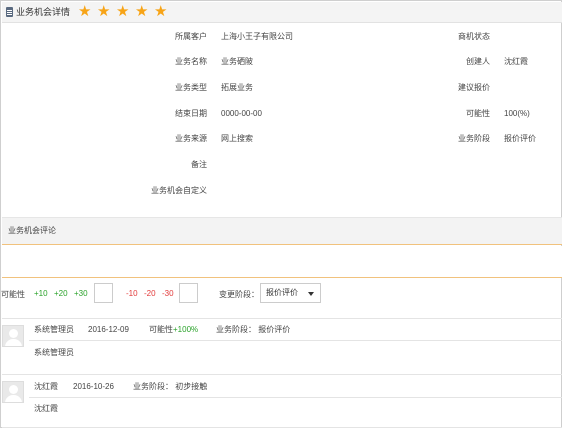 This screenshot has height=428, width=562. What do you see at coordinates (520, 138) in the screenshot?
I see `stage-value: 报价评价` at bounding box center [520, 138].